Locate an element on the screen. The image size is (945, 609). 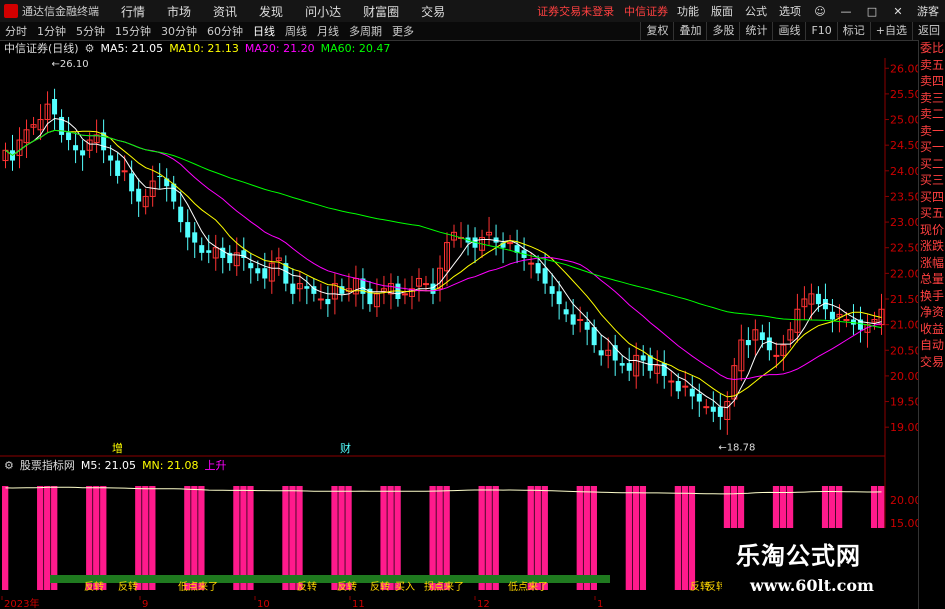
settings-icon: ⚙ is located at coordinates (90, 48).